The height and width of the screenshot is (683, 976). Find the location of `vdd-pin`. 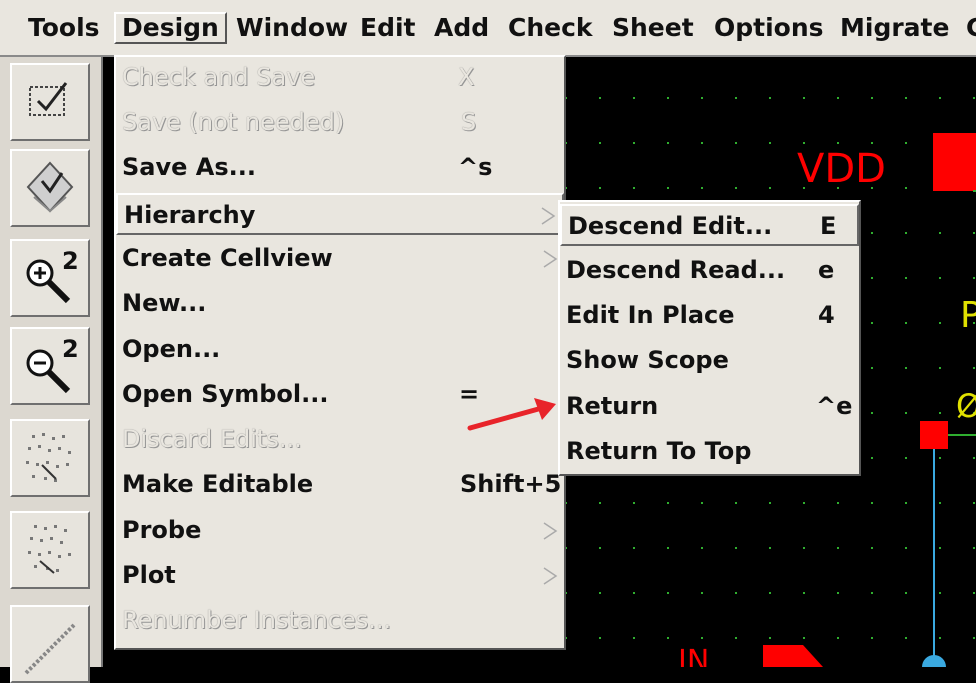

vdd-pin is located at coordinates (954, 162).